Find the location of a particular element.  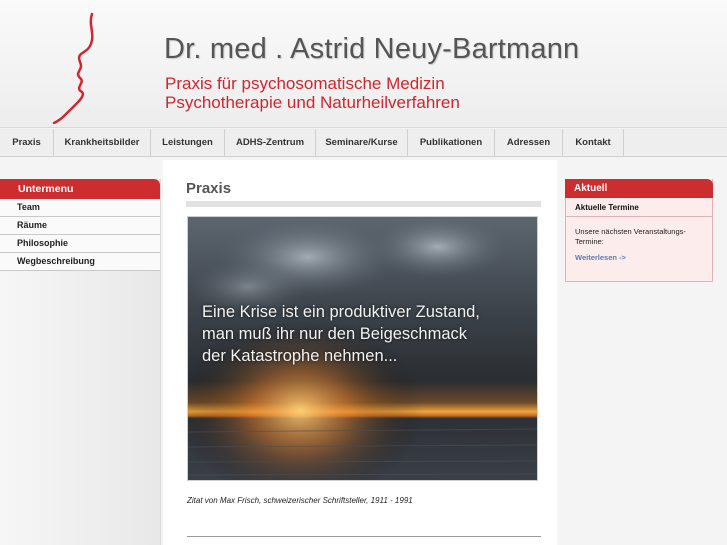

sidebar-item-raeume: Räume is located at coordinates (80, 226).